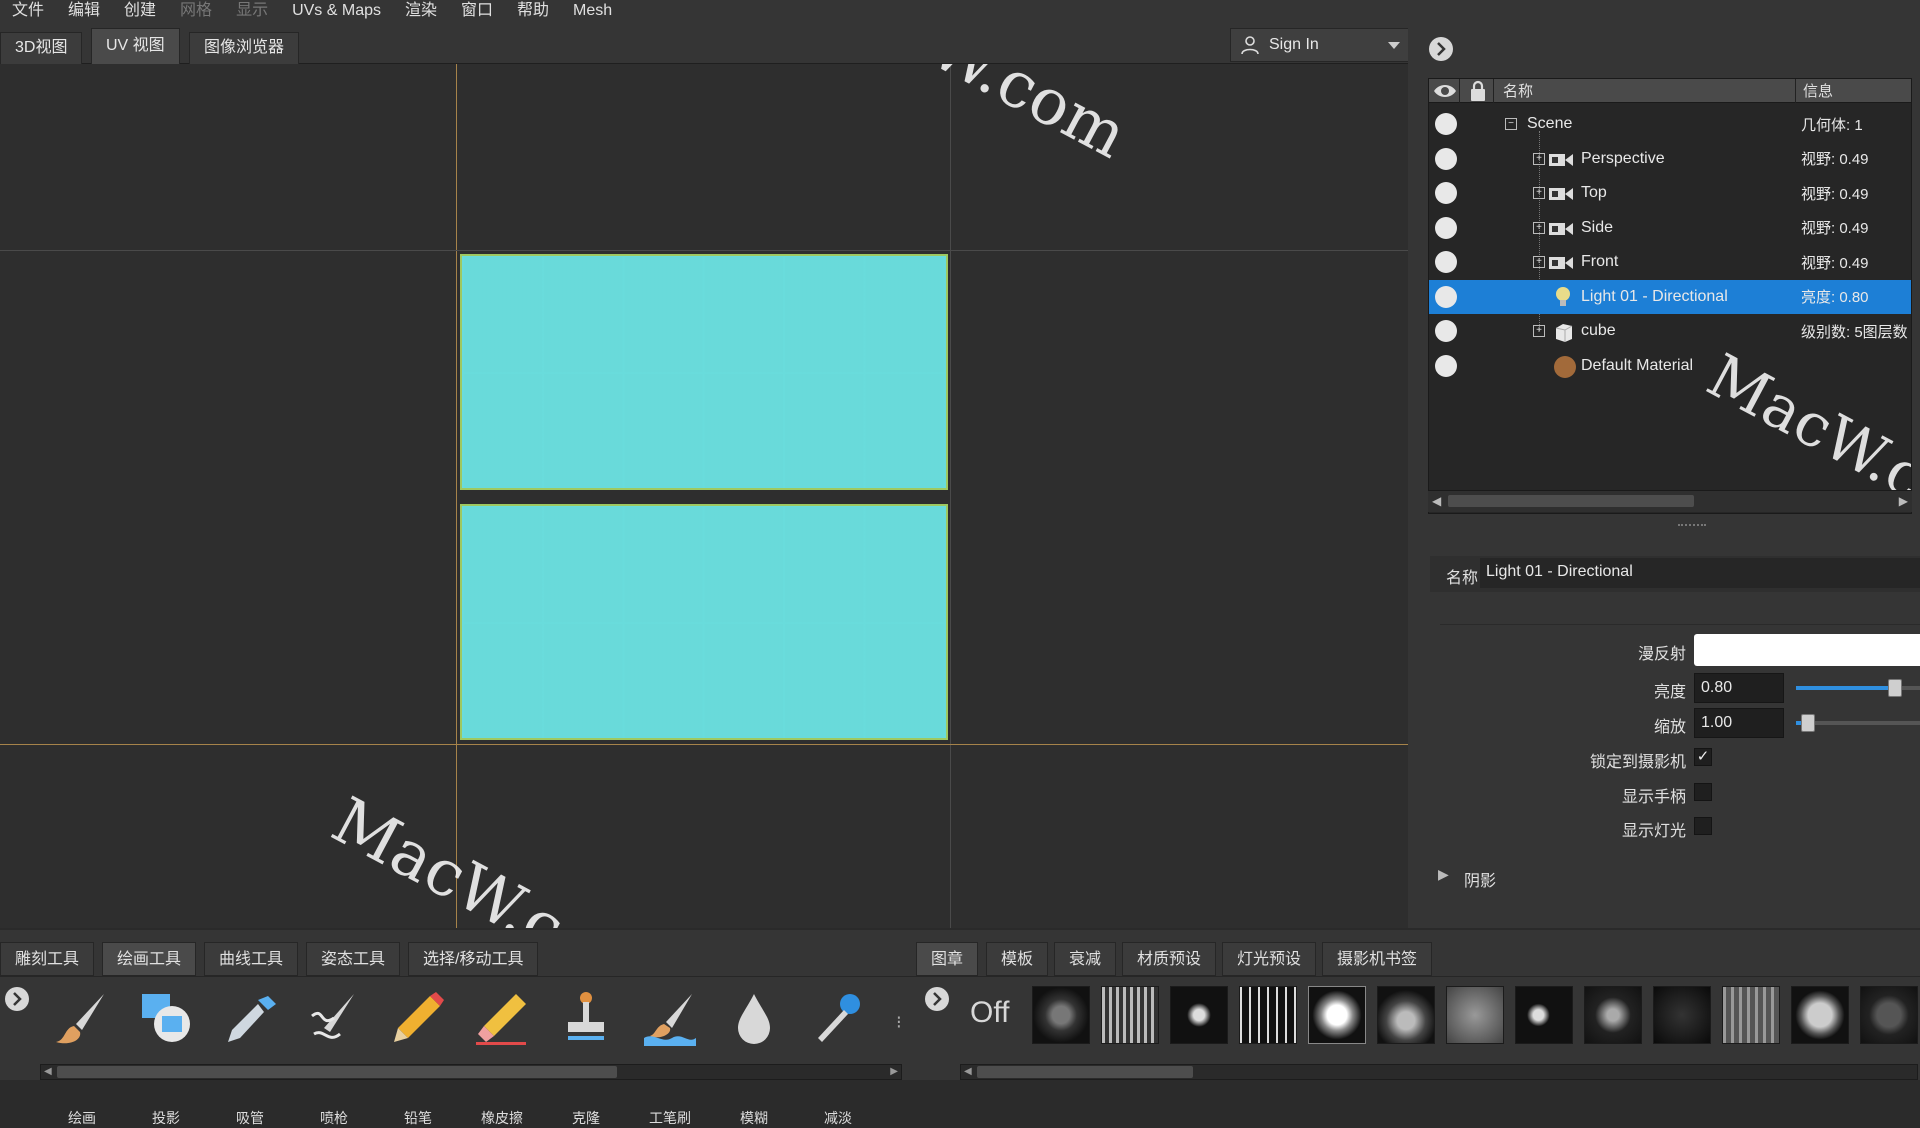 This screenshot has height=1128, width=1920. I want to click on lock-to-camera-checkbox: ✓, so click(1703, 757).